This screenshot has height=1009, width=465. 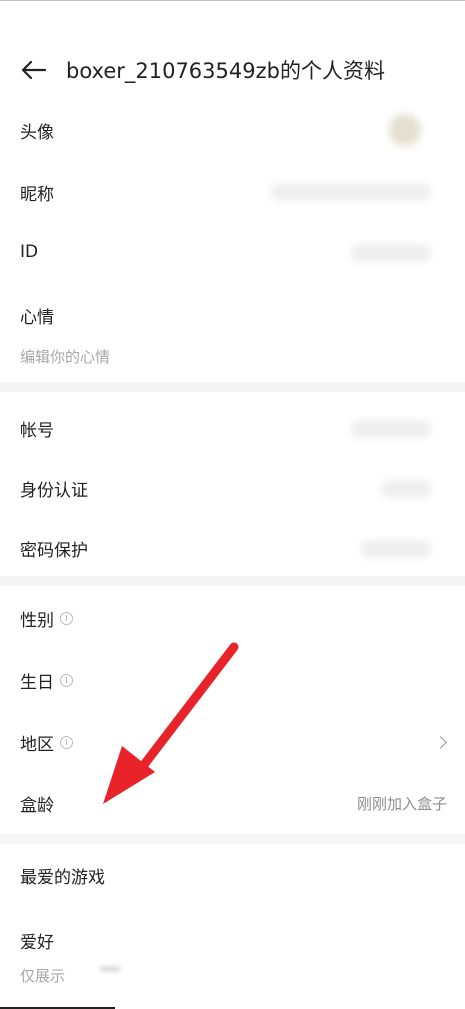 What do you see at coordinates (232, 488) in the screenshot?
I see `row-identity: 身份认证` at bounding box center [232, 488].